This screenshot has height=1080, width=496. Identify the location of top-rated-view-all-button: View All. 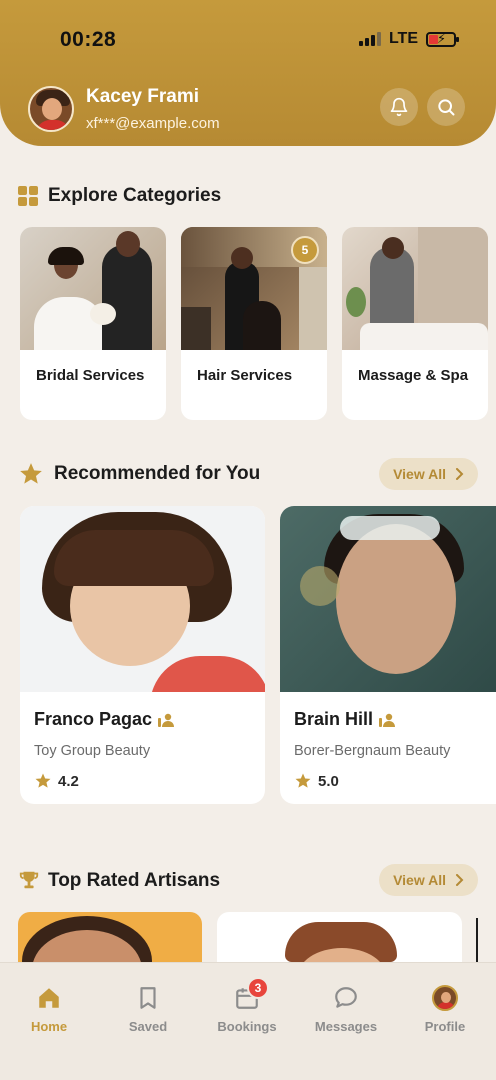
(428, 880).